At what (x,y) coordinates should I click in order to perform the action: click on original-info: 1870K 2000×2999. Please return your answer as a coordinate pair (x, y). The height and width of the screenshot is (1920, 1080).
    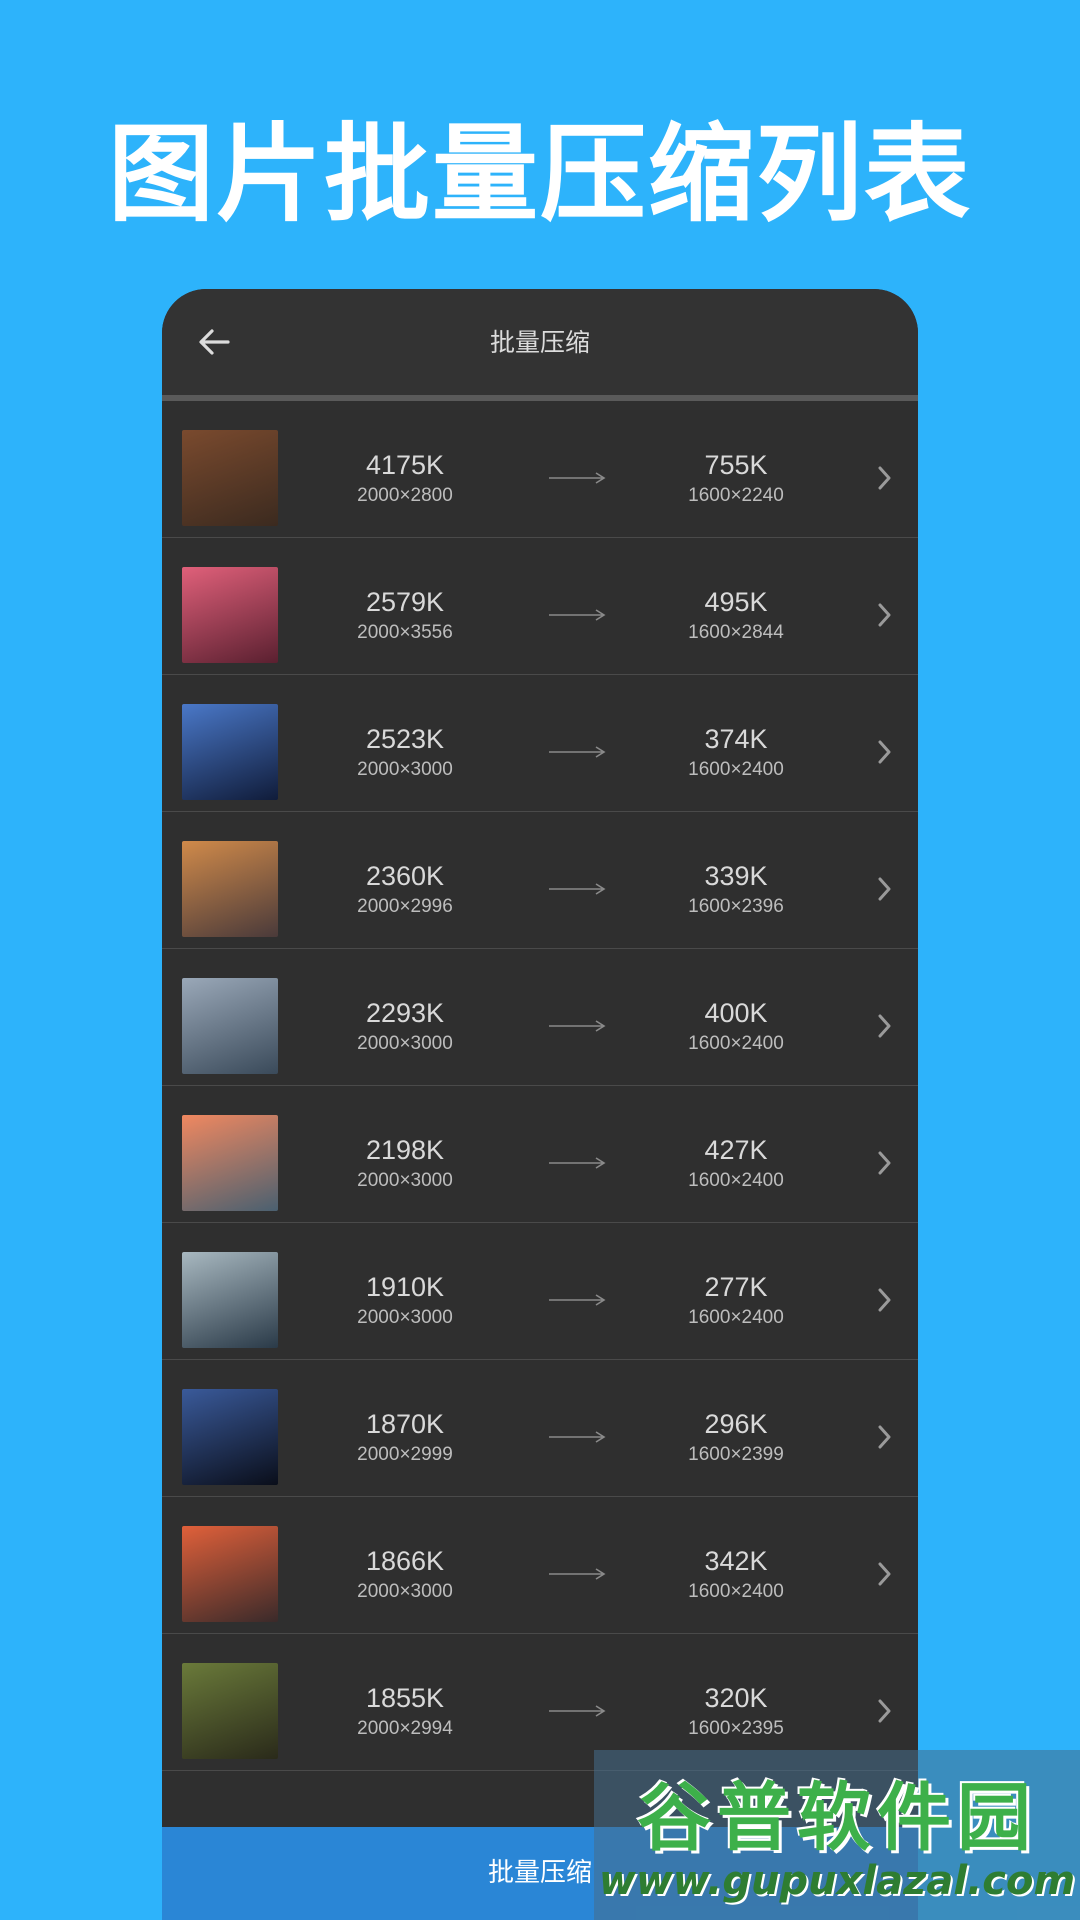
    Looking at the image, I should click on (405, 1438).